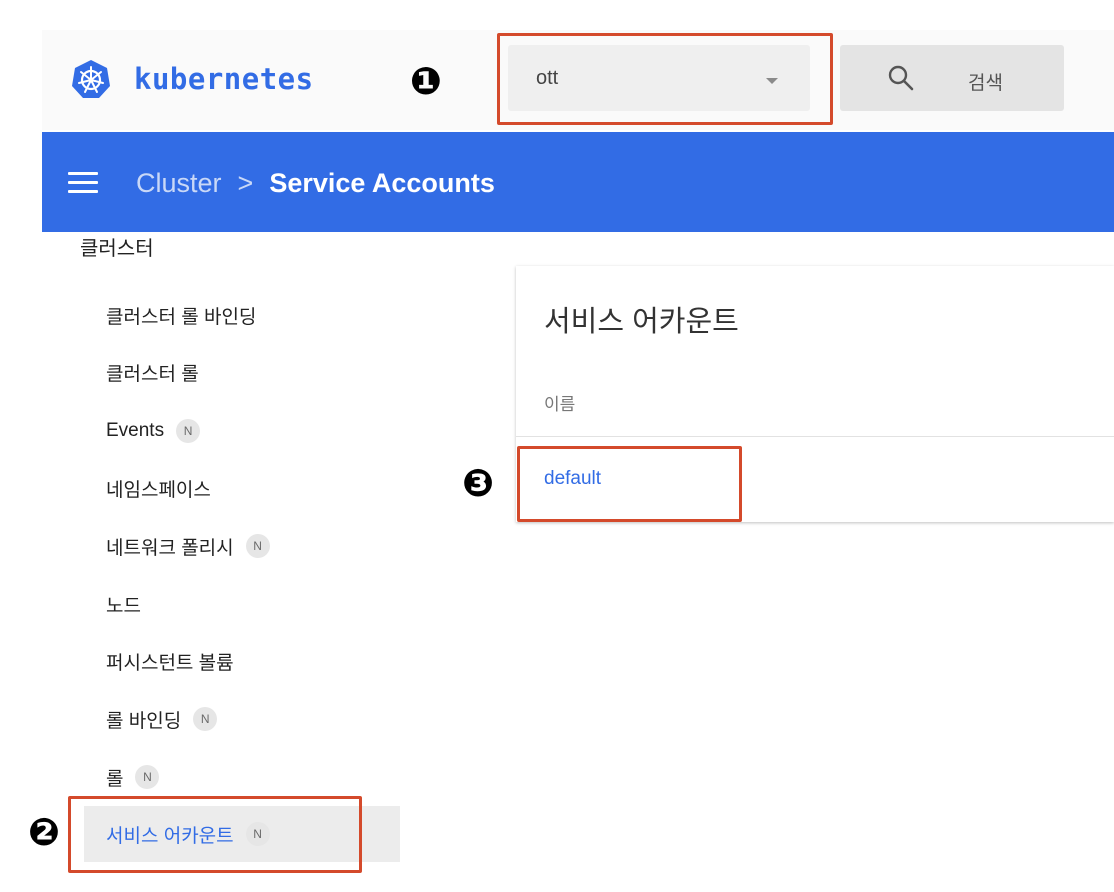  Describe the element at coordinates (572, 479) in the screenshot. I see `service-account-link: default` at that location.